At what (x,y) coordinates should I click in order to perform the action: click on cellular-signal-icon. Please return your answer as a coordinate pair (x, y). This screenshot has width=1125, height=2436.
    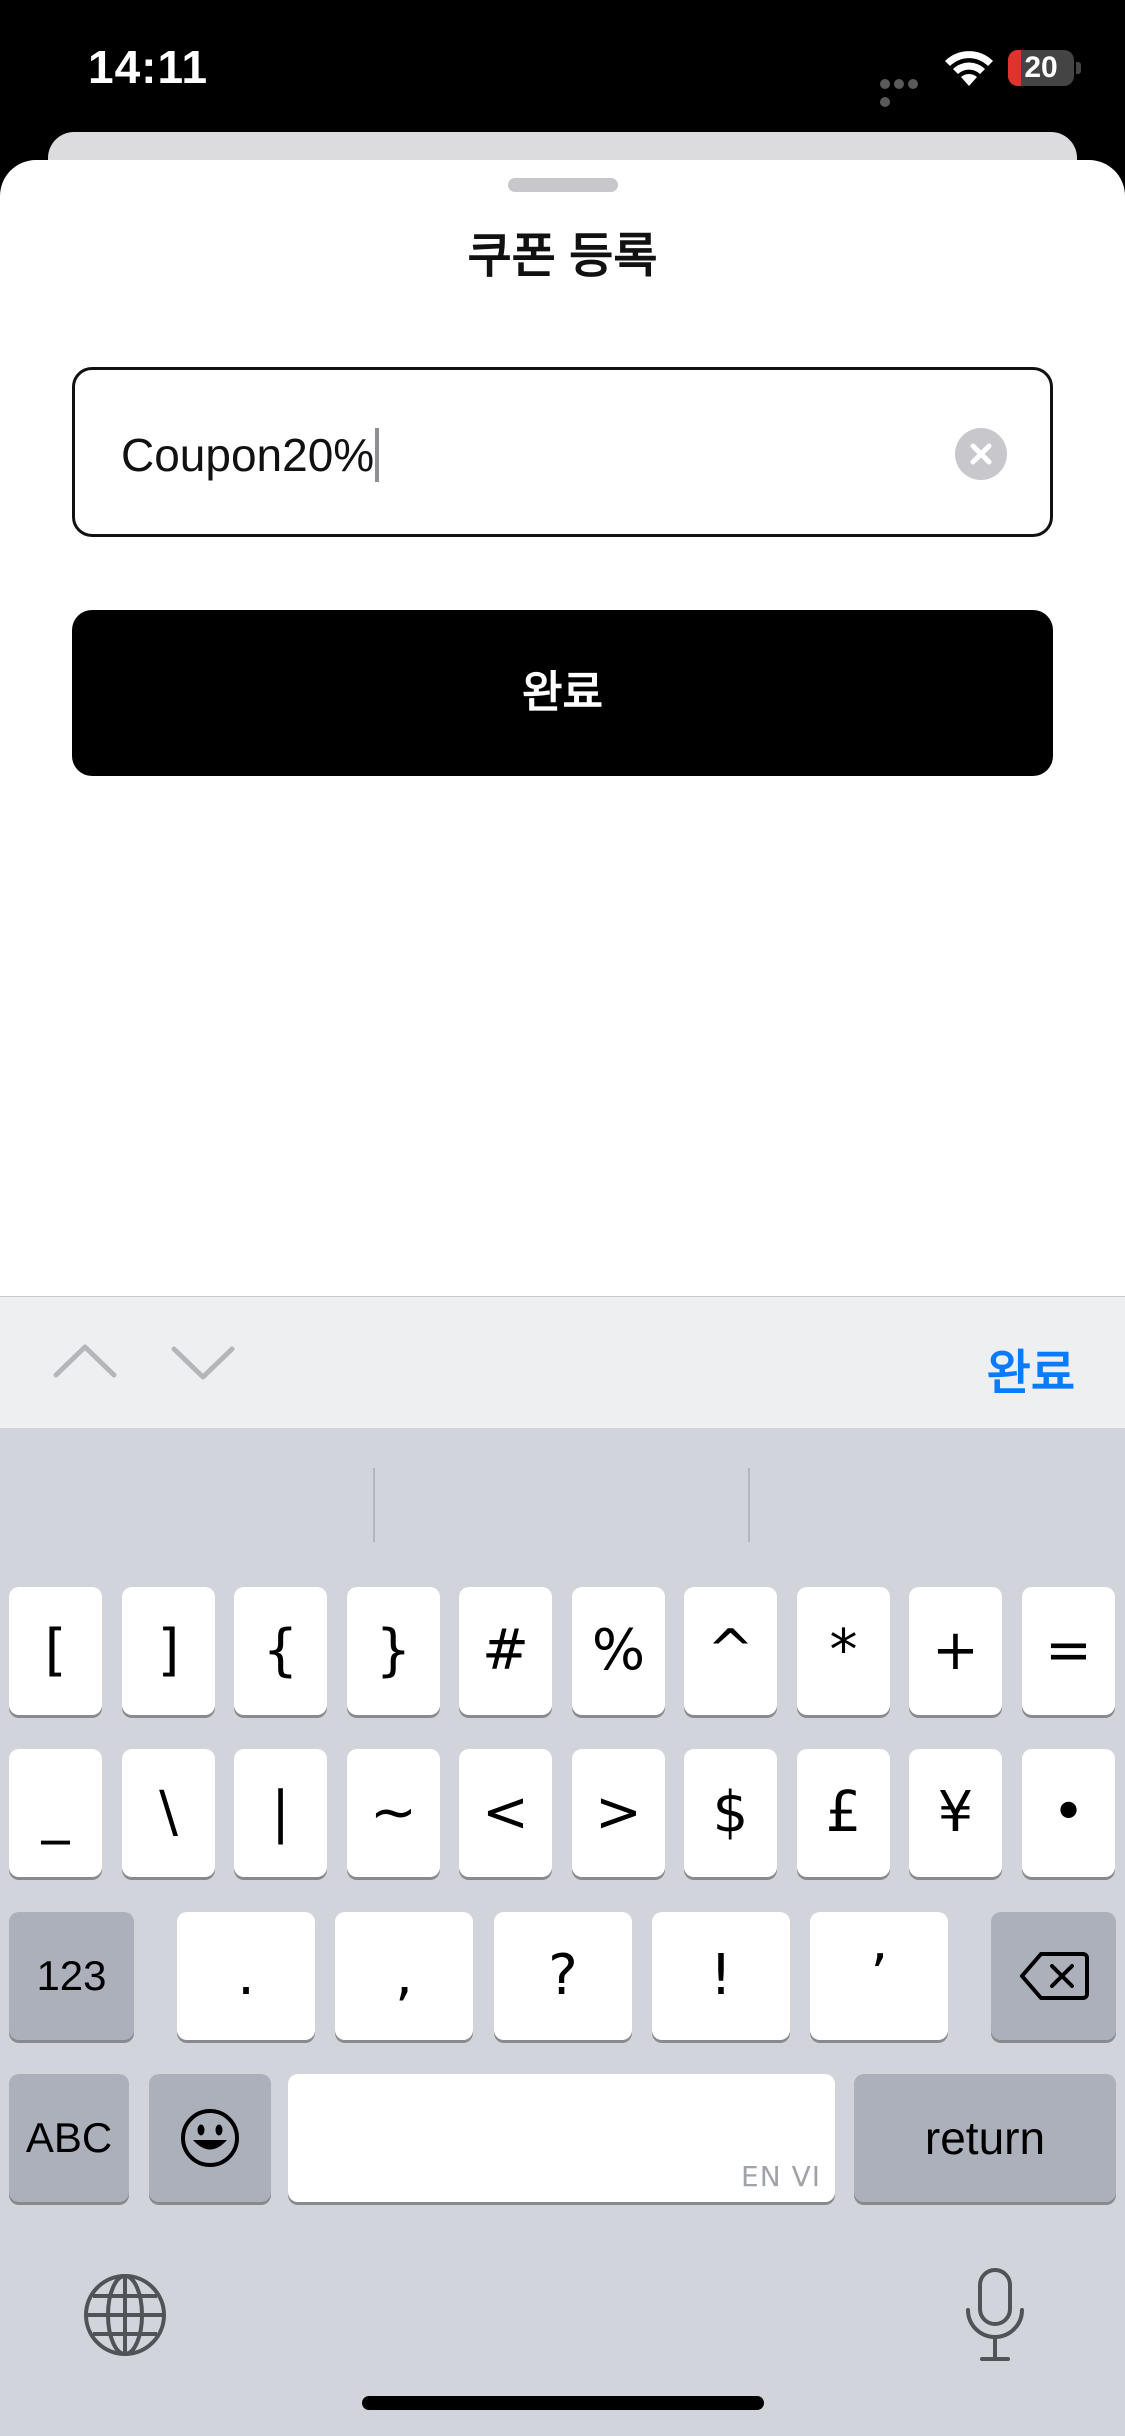
    Looking at the image, I should click on (907, 91).